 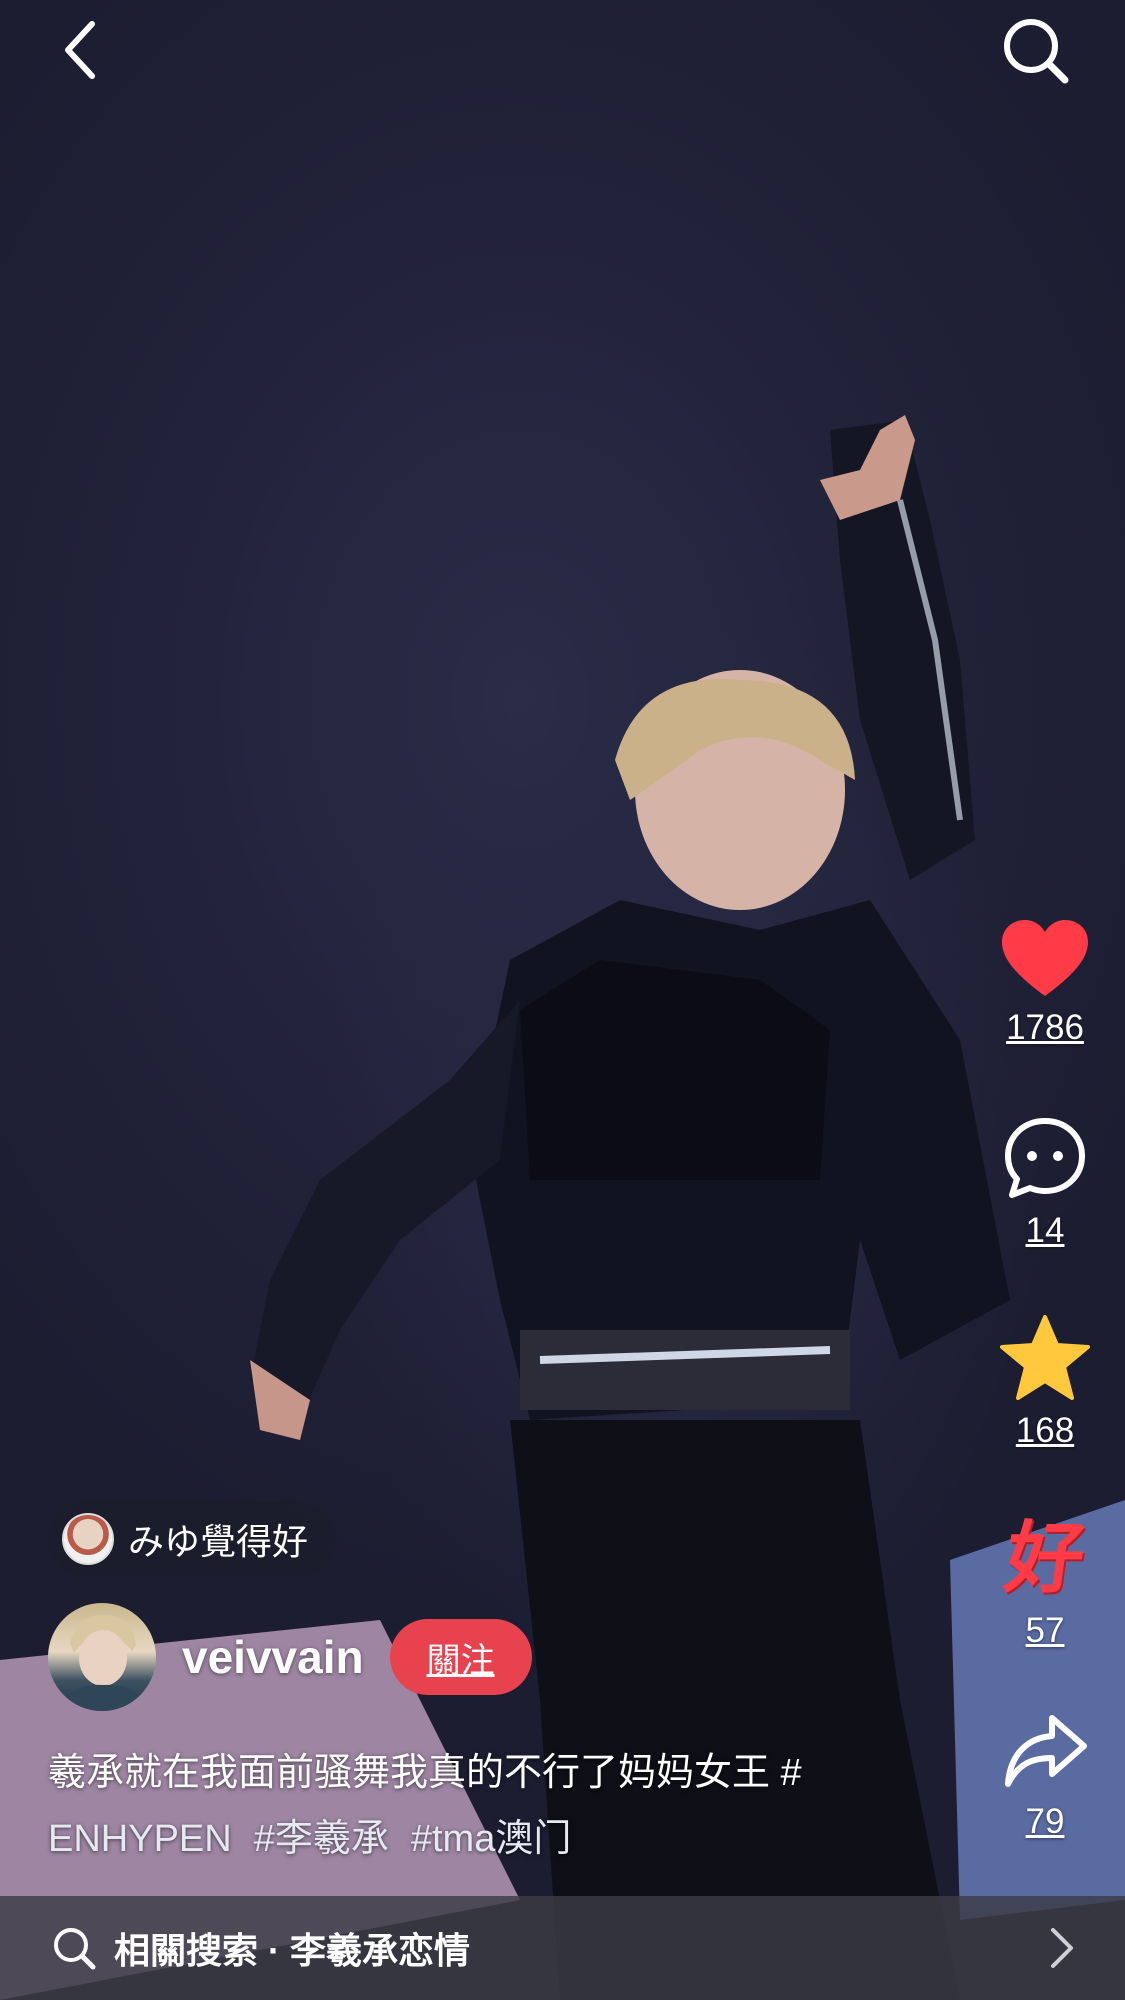 I want to click on favorite-action: 168, so click(x=1045, y=1383).